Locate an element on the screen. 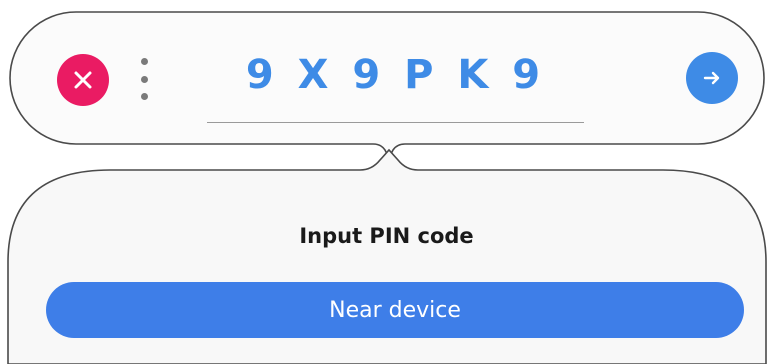  pin-underline is located at coordinates (395, 122).